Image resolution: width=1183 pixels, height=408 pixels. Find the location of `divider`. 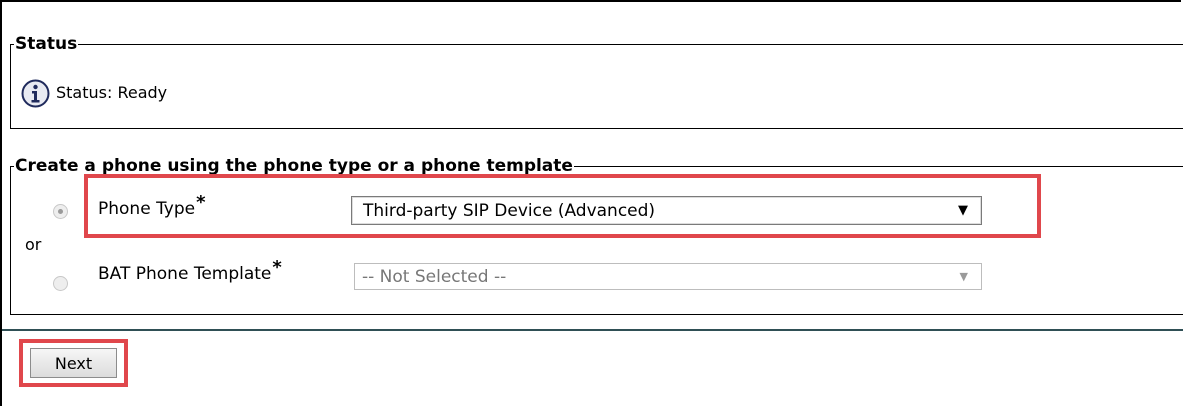

divider is located at coordinates (592, 330).